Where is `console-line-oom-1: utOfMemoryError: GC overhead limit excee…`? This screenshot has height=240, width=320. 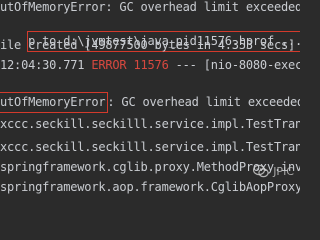 console-line-oom-1: utOfMemoryError: GC overhead limit excee… is located at coordinates (150, 7).